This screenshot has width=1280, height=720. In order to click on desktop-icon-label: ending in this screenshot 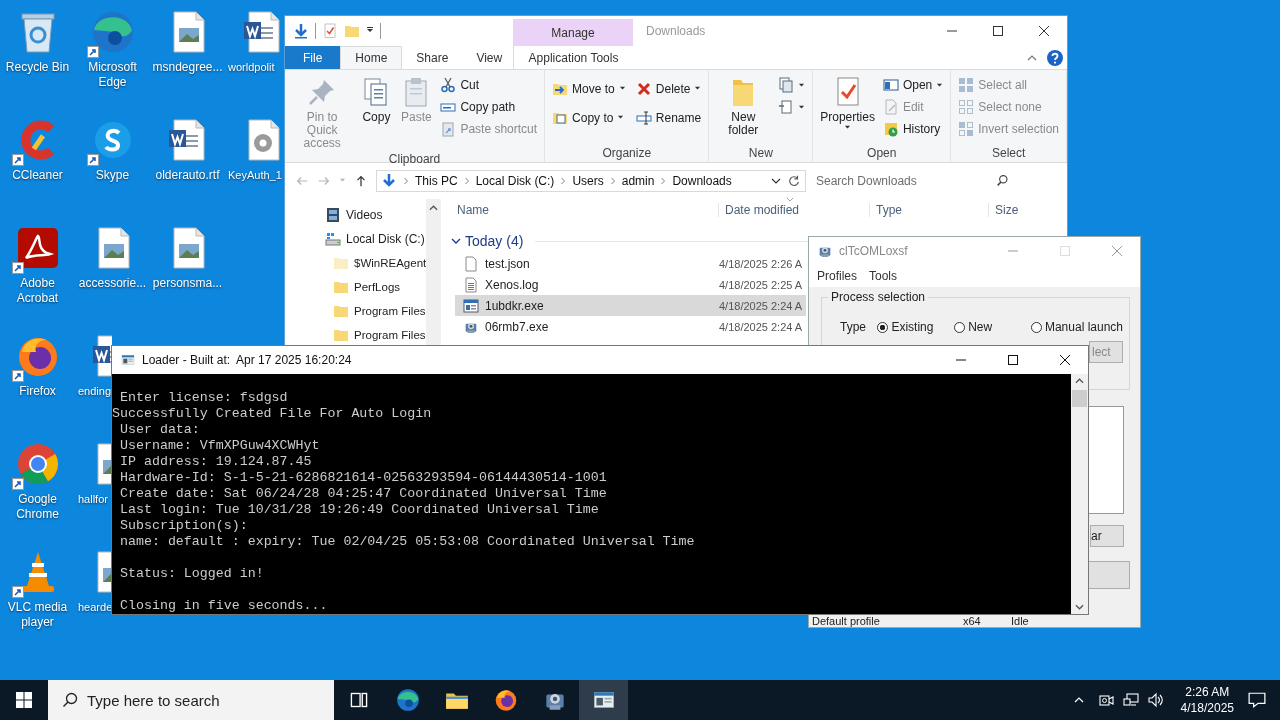, I will do `click(93, 391)`.